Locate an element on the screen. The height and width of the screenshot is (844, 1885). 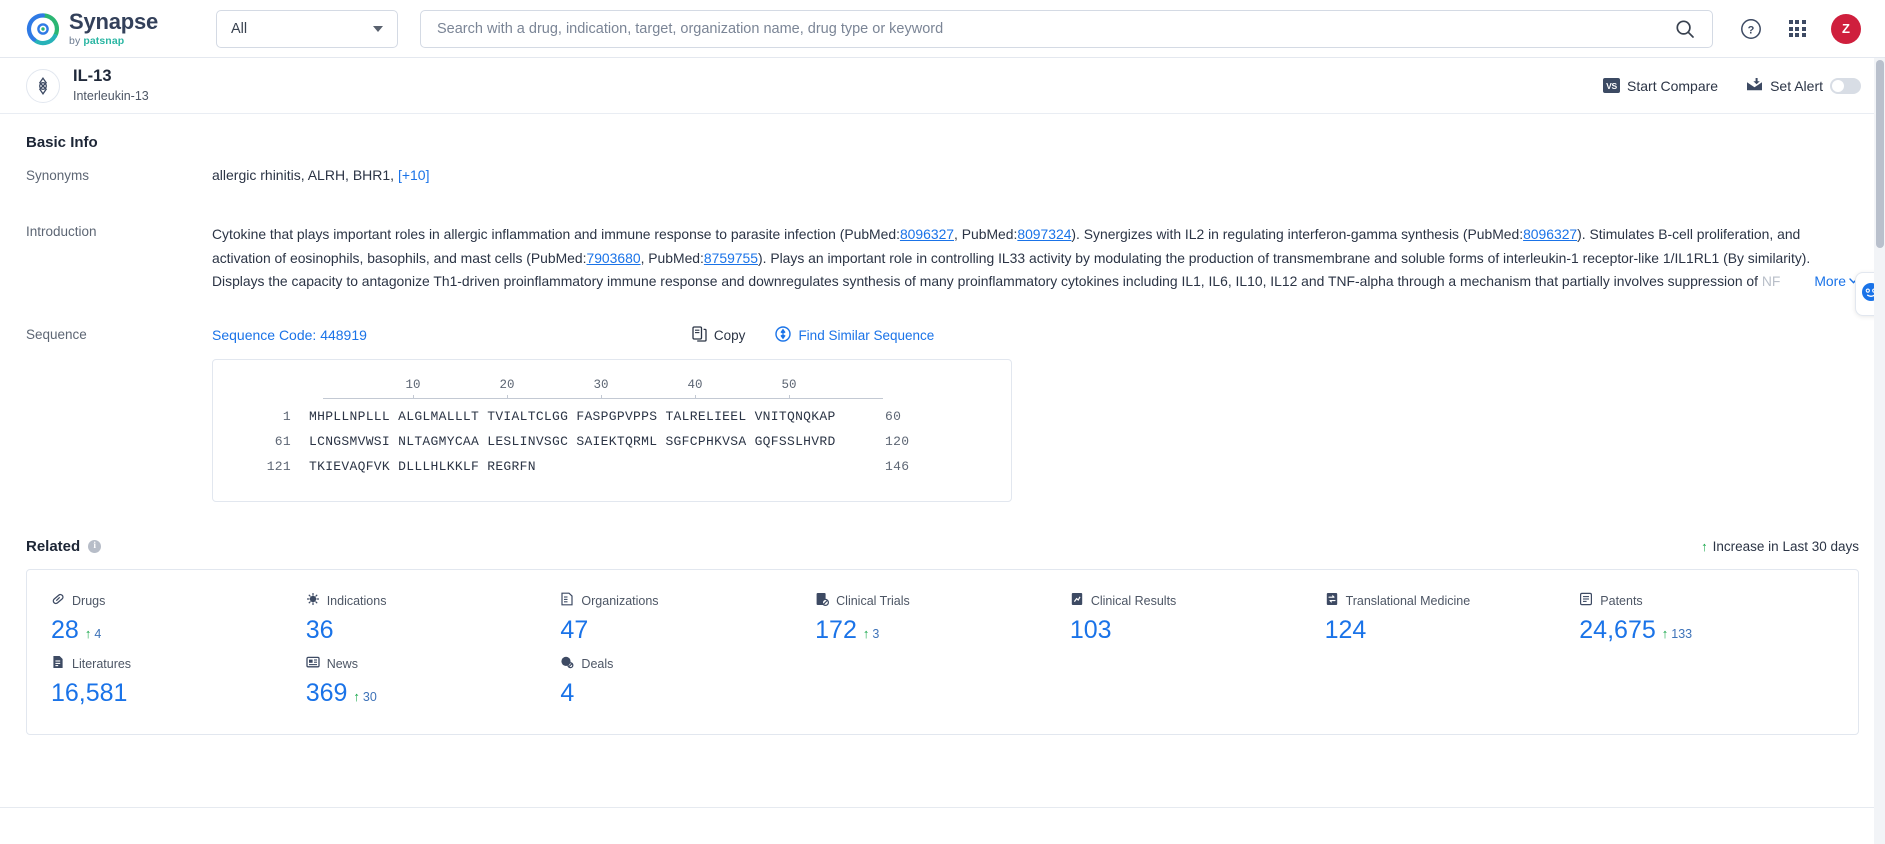
pubmed-link: 8759755 is located at coordinates (731, 258).